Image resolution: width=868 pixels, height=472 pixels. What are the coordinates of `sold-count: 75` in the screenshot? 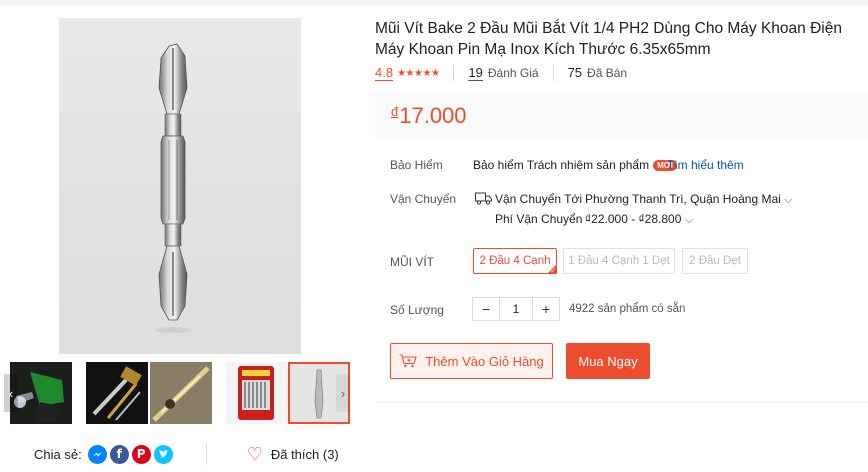 It's located at (575, 72).